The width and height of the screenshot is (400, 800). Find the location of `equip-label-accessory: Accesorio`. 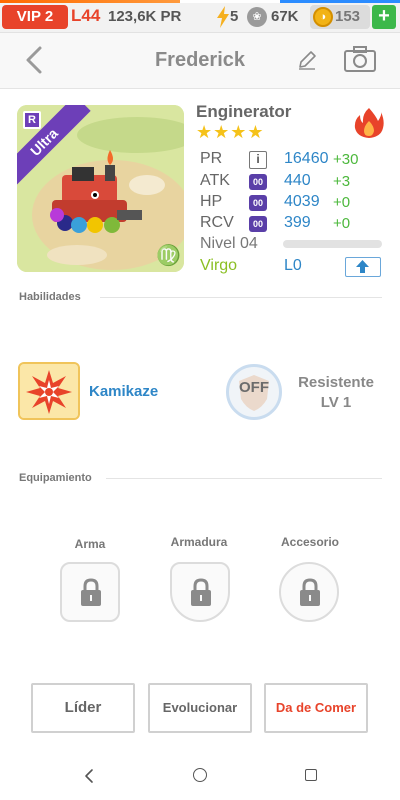

equip-label-accessory: Accesorio is located at coordinates (310, 542).